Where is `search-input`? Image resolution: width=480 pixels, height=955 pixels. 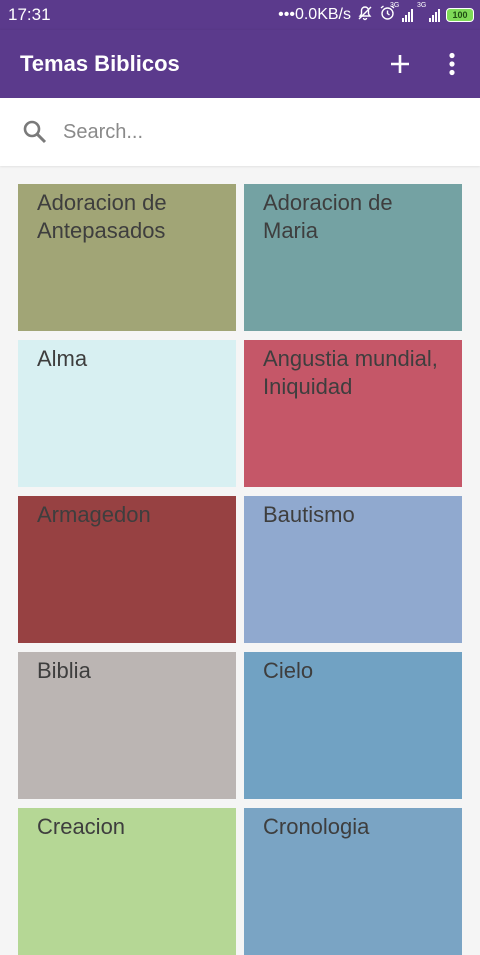
search-input is located at coordinates (253, 132).